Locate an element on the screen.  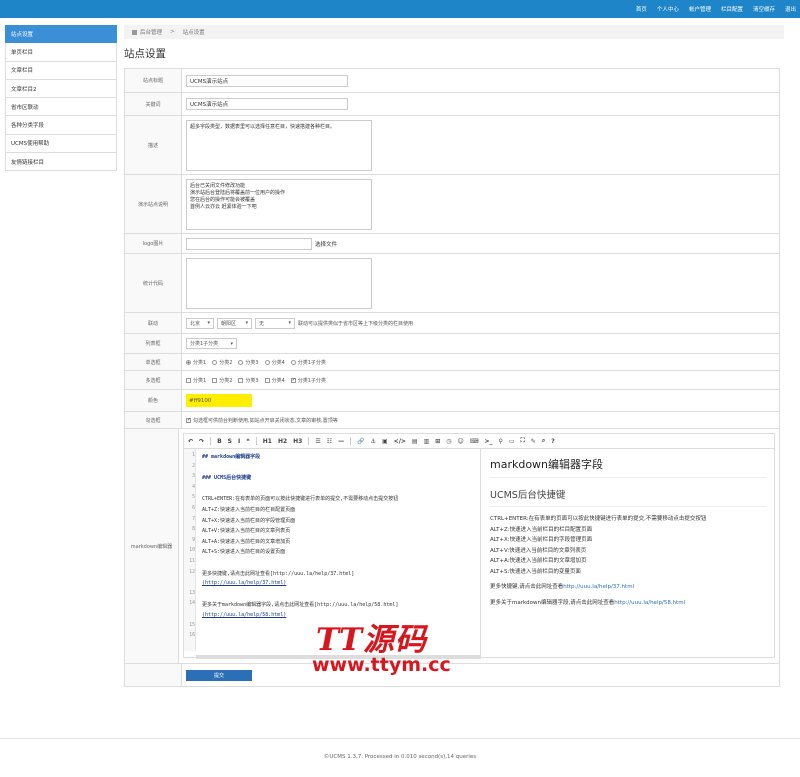
terminal-icon: >_ is located at coordinates (488, 441).